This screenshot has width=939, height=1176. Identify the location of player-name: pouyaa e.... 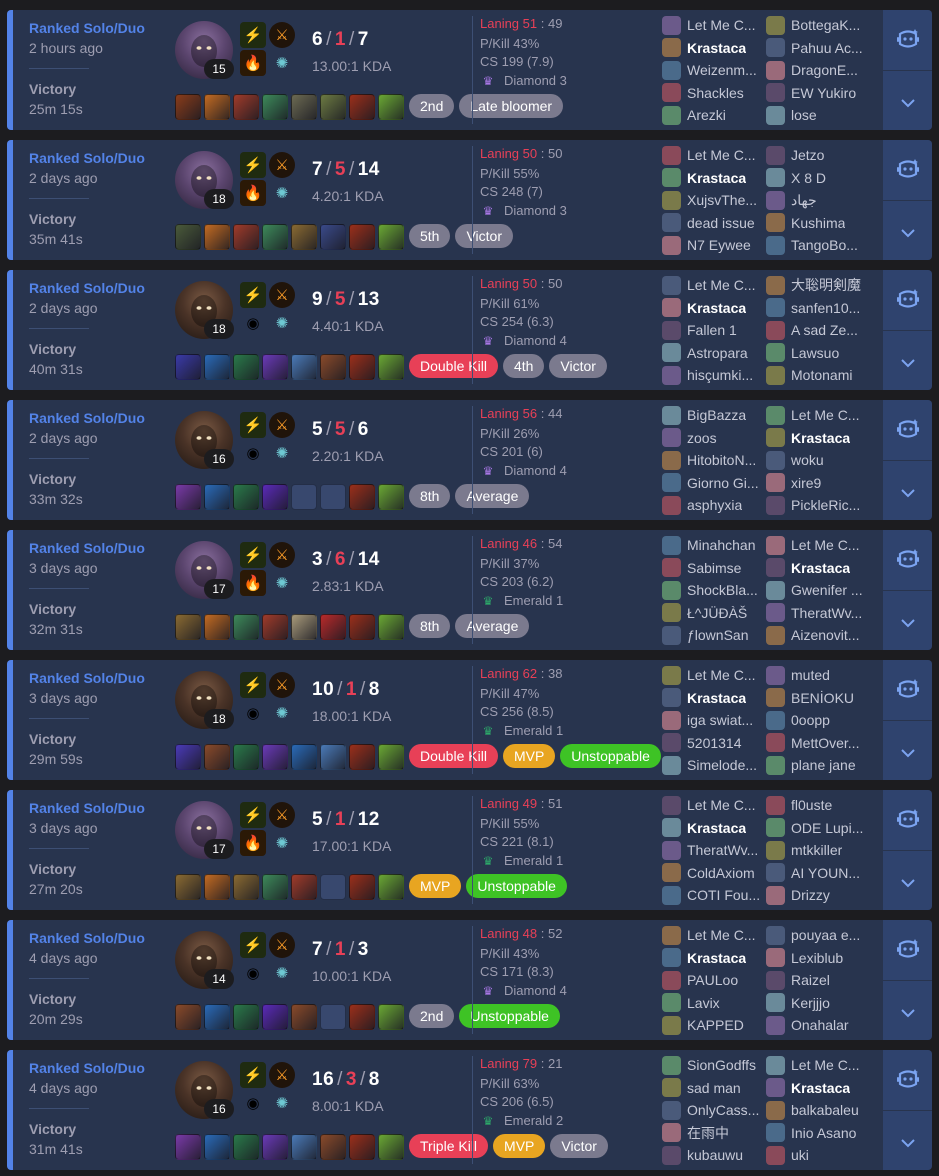
(825, 935).